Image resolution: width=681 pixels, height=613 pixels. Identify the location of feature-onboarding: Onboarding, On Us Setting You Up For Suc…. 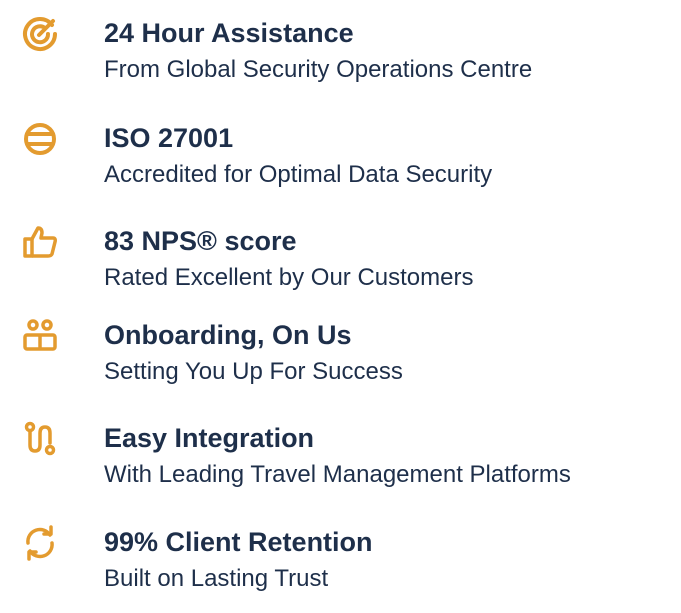
(340, 361).